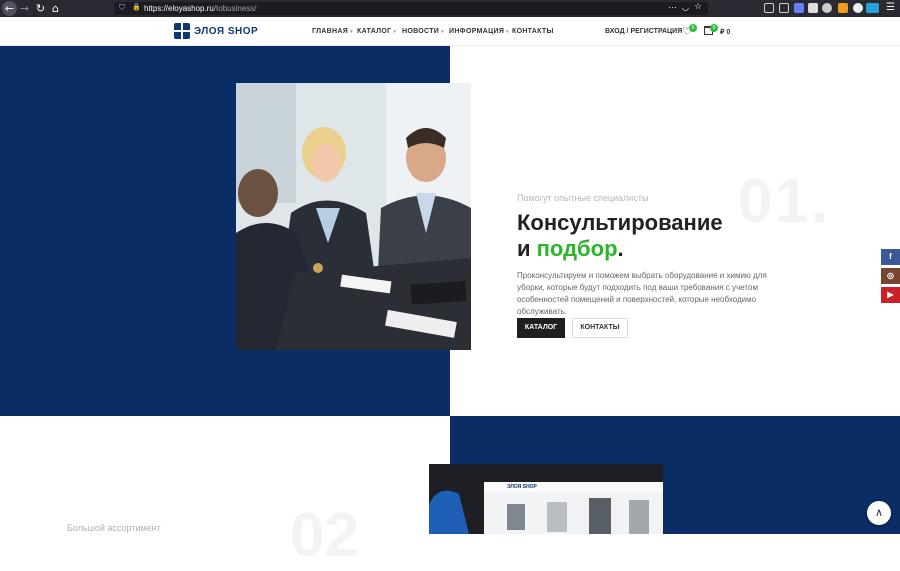  I want to click on url-text: https://eloyashop.ru/tobusiness/, so click(200, 8).